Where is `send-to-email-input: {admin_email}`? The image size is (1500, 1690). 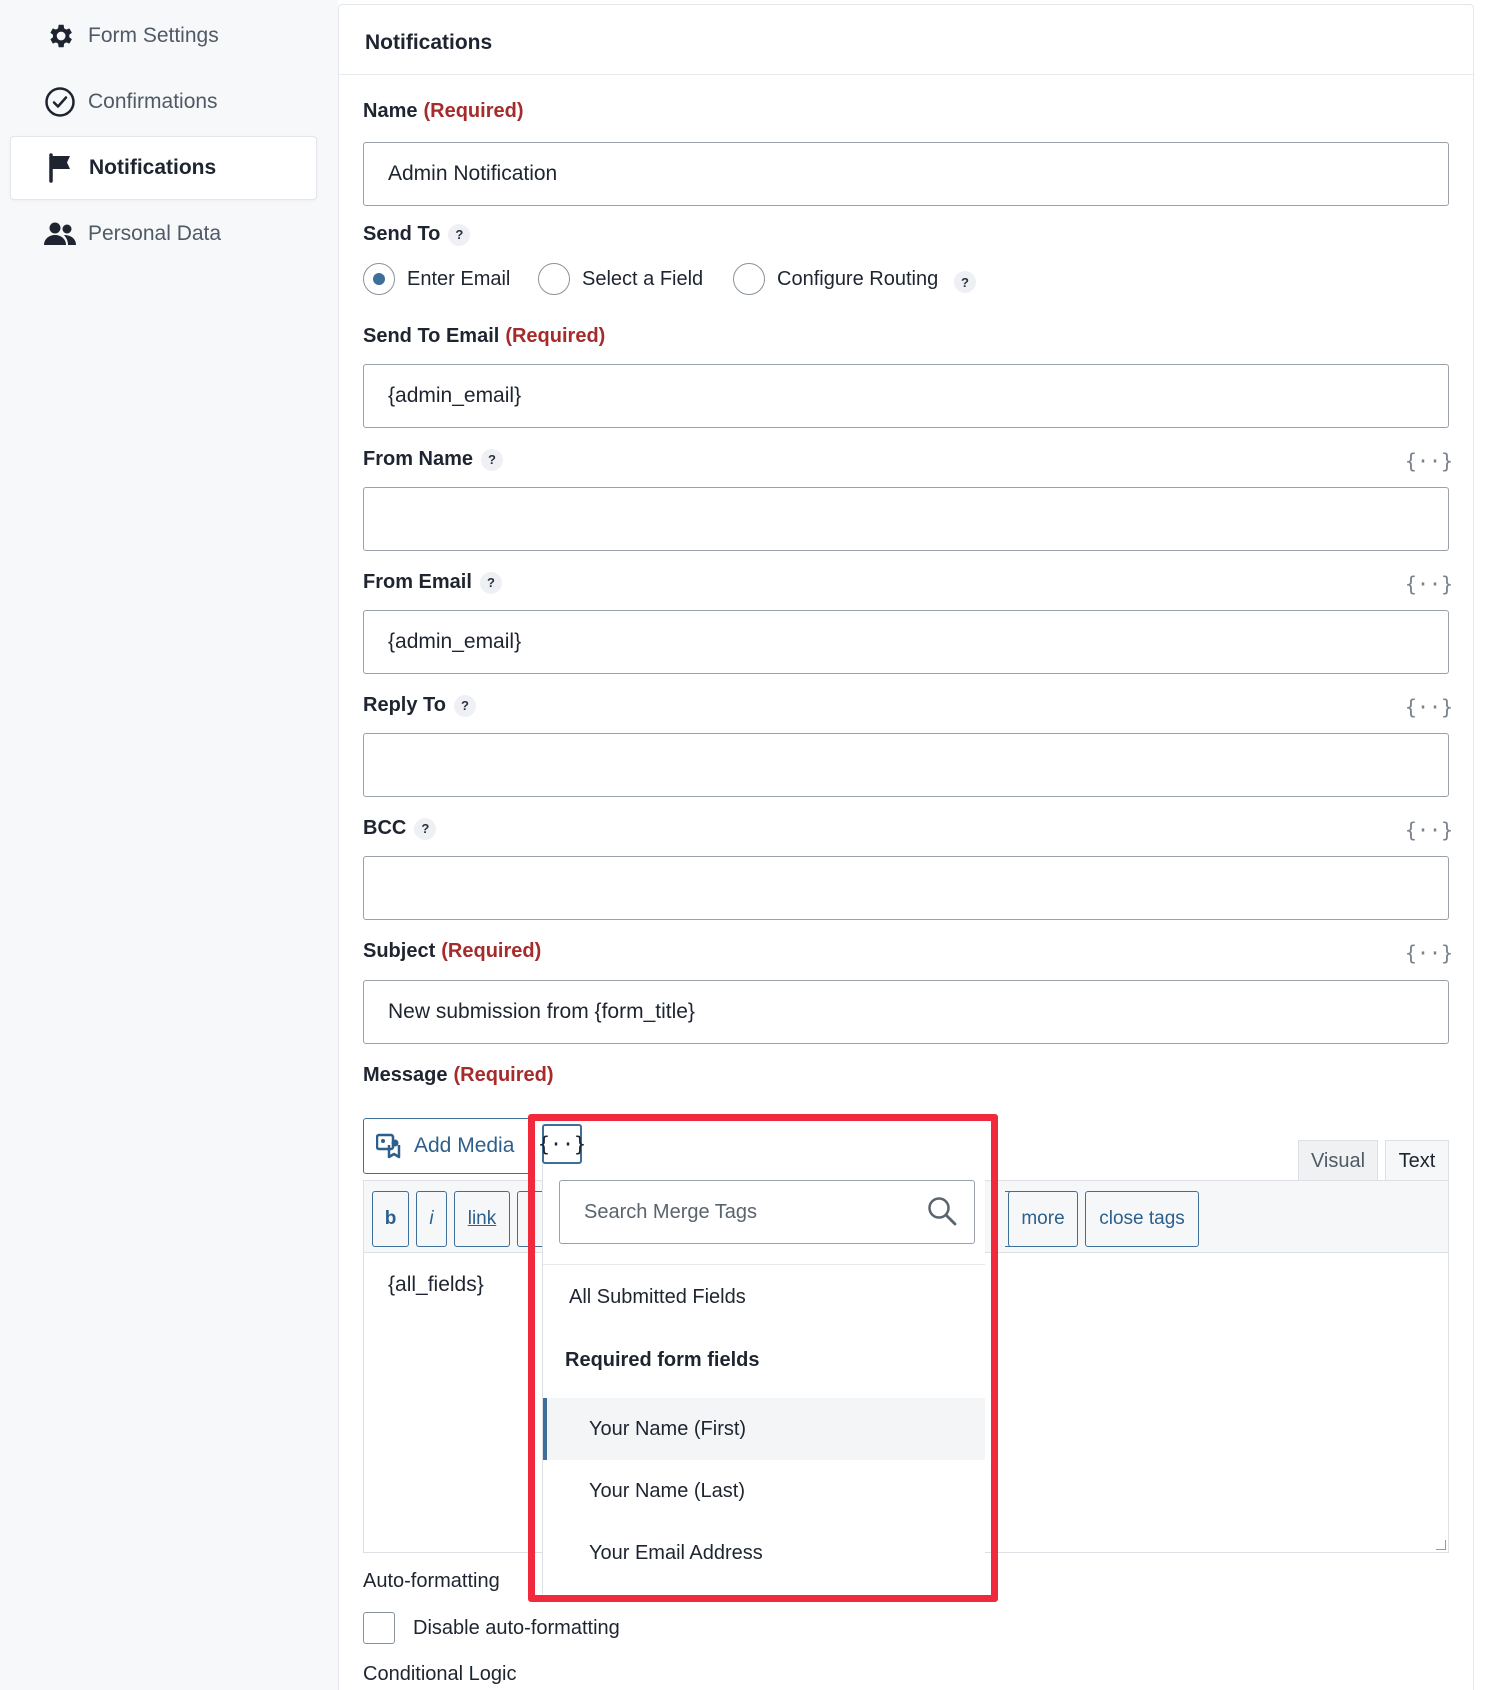
send-to-email-input: {admin_email} is located at coordinates (906, 396).